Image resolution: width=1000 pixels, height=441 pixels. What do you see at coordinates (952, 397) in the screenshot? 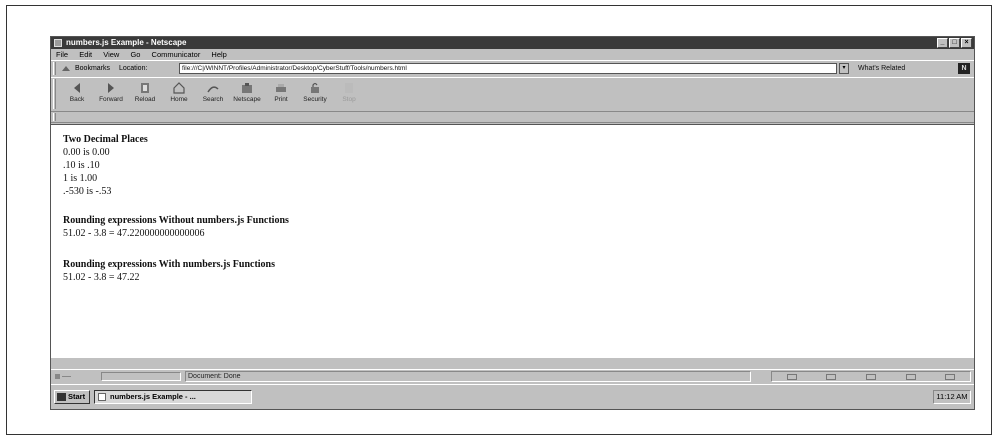
I see `system-clock: 11:12 AM` at bounding box center [952, 397].